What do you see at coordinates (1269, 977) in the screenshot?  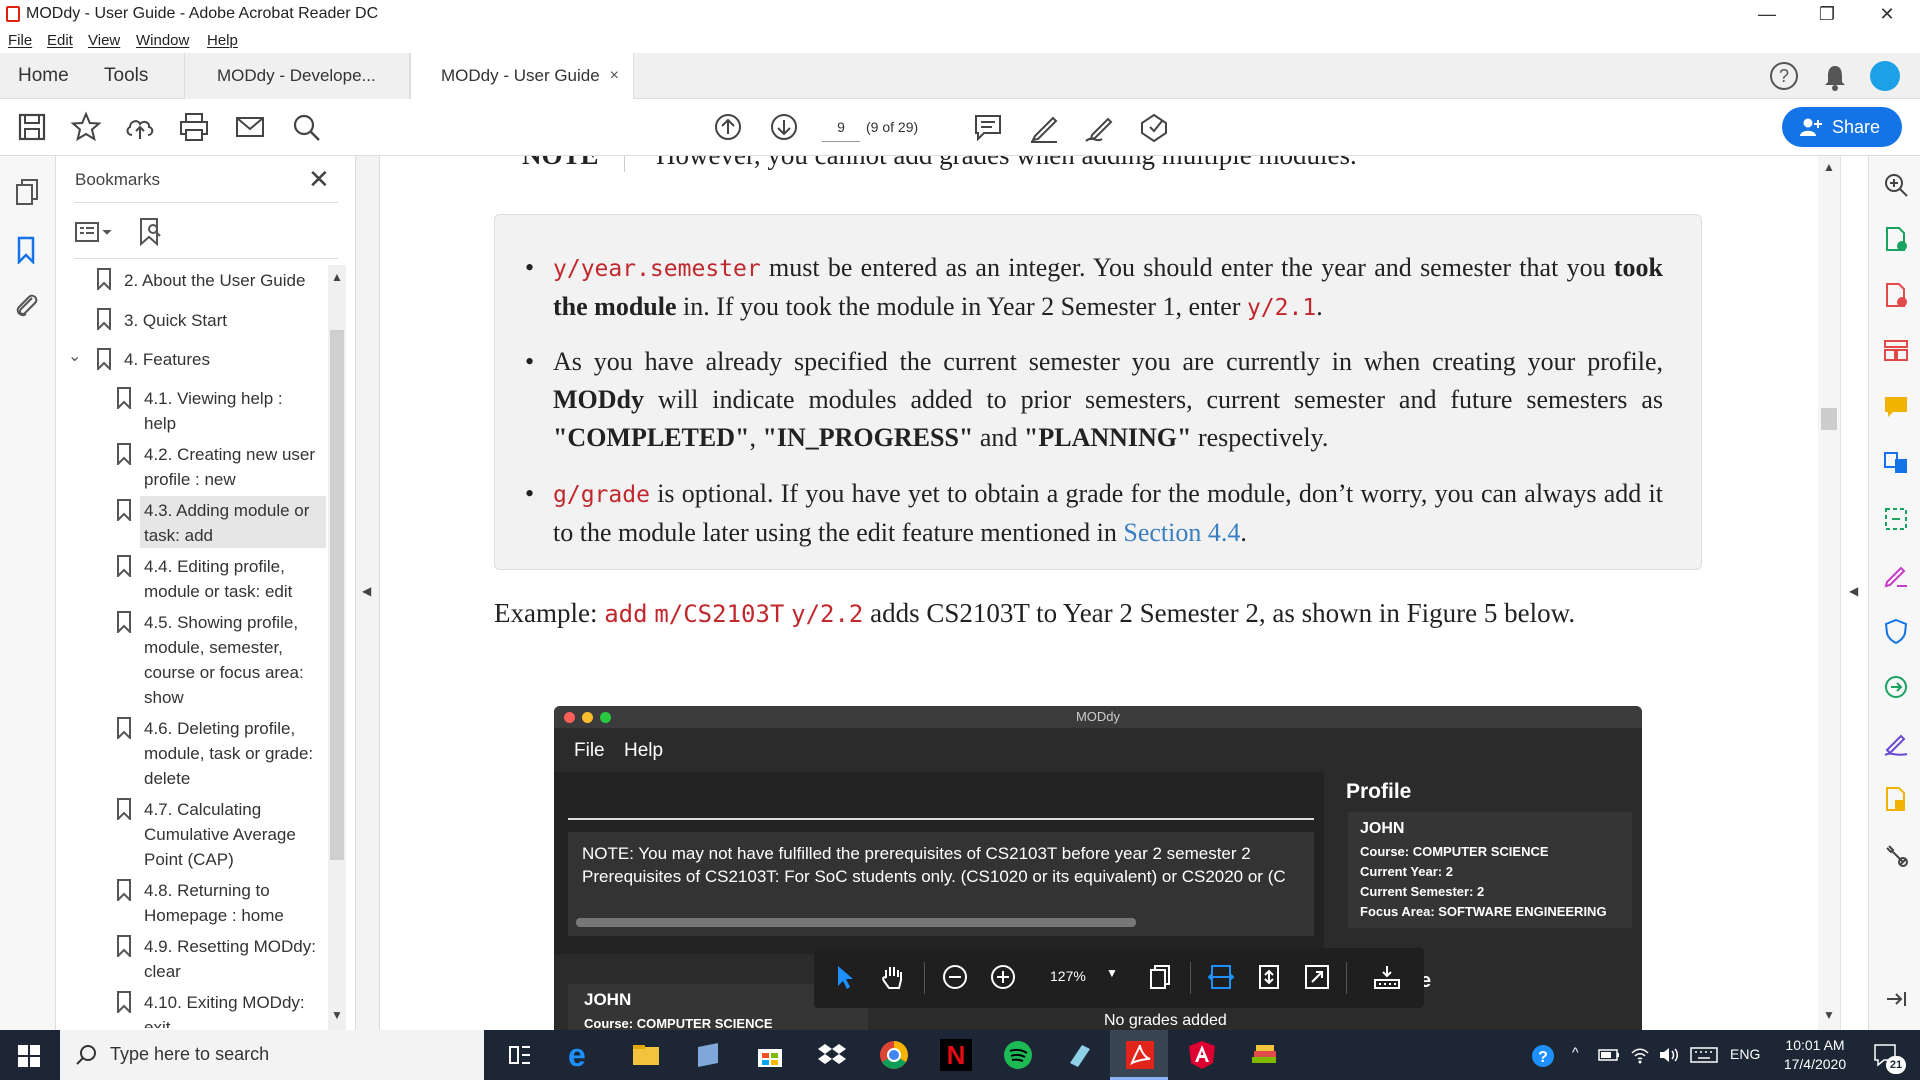 I see `fit-page-icon` at bounding box center [1269, 977].